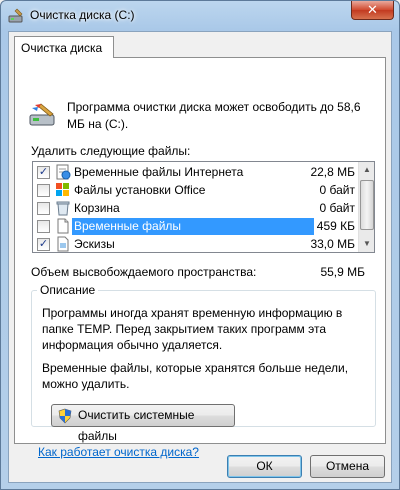  What do you see at coordinates (200, 16) in the screenshot?
I see `title-bar: Очистка диска (C:) ✕` at bounding box center [200, 16].